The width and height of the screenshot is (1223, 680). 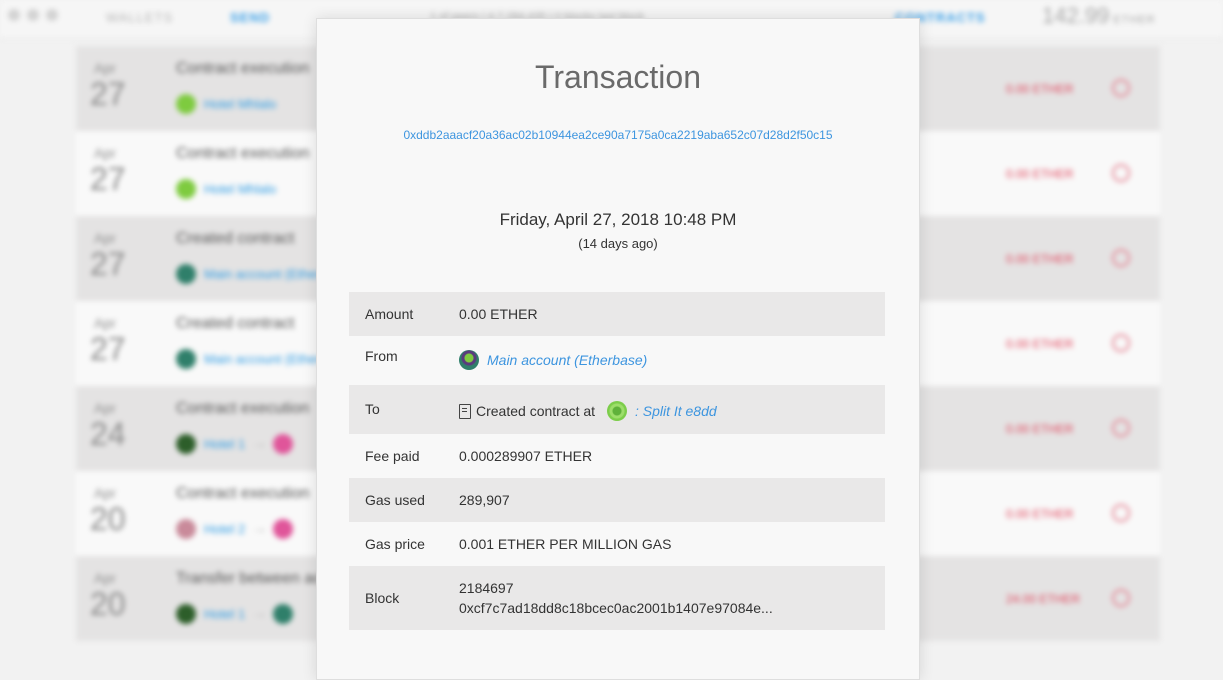 What do you see at coordinates (392, 456) in the screenshot?
I see `fee-label: Fee paid` at bounding box center [392, 456].